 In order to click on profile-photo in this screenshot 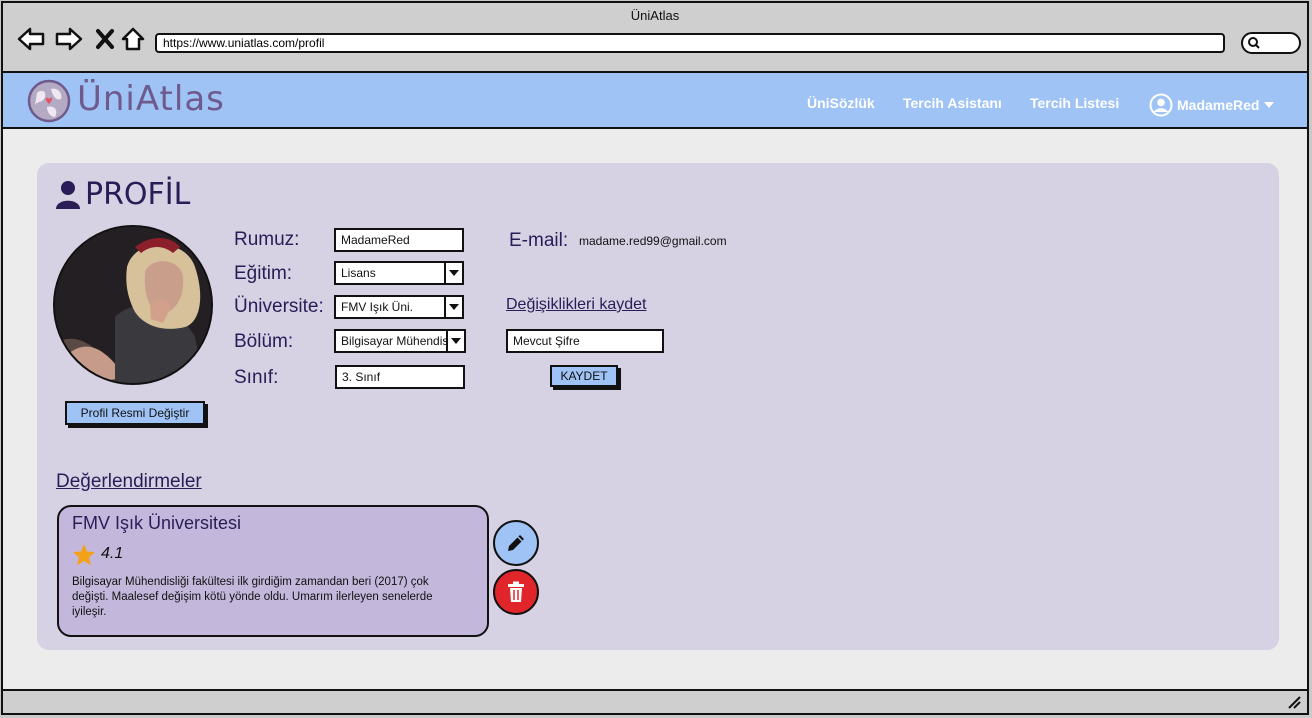, I will do `click(133, 305)`.